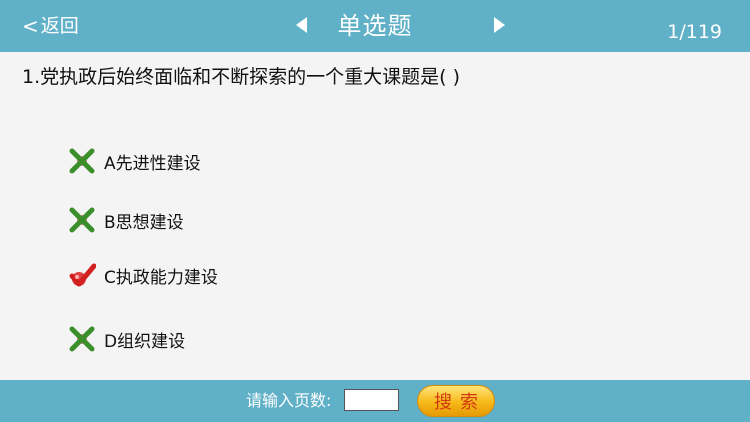 Image resolution: width=750 pixels, height=422 pixels. Describe the element at coordinates (152, 163) in the screenshot. I see `option-a-label: A先进性建设` at that location.